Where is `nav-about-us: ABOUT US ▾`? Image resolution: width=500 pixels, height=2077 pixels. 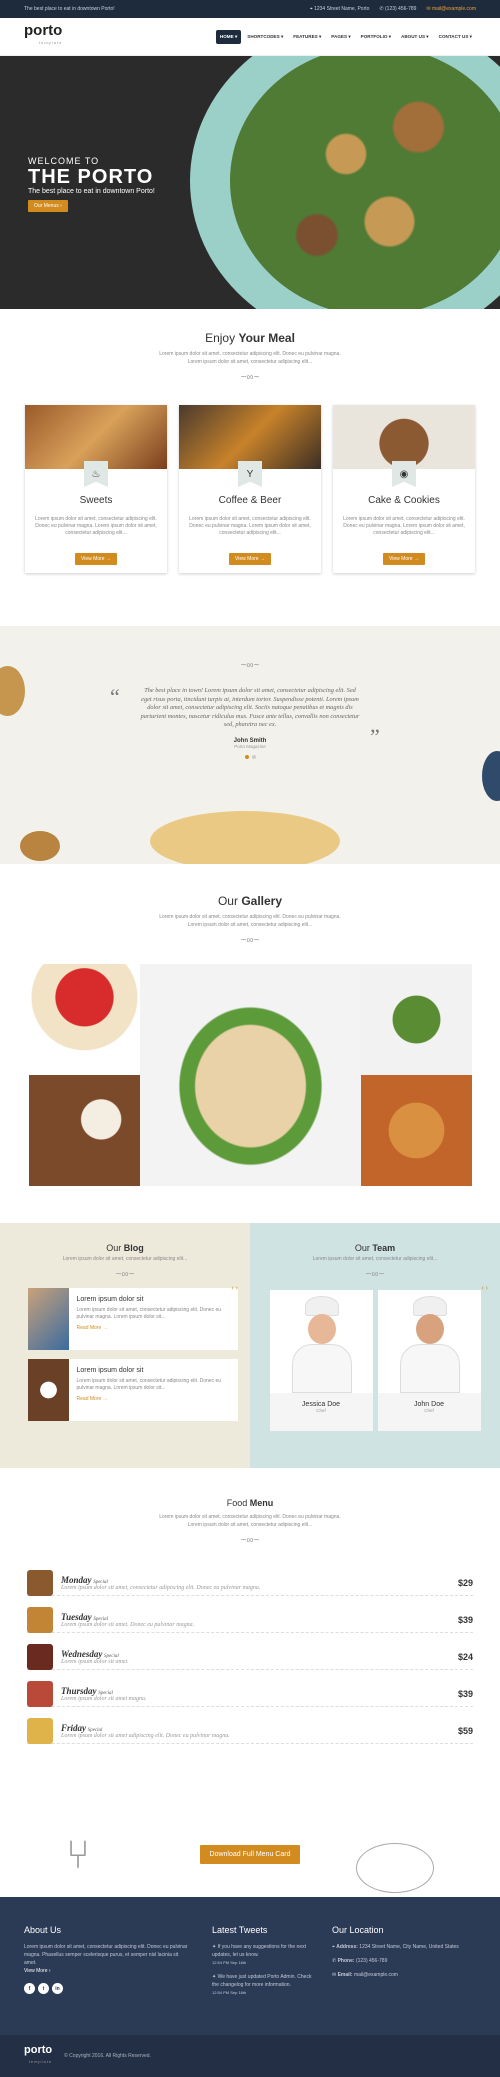
nav-about-us: ABOUT US ▾ is located at coordinates (415, 37).